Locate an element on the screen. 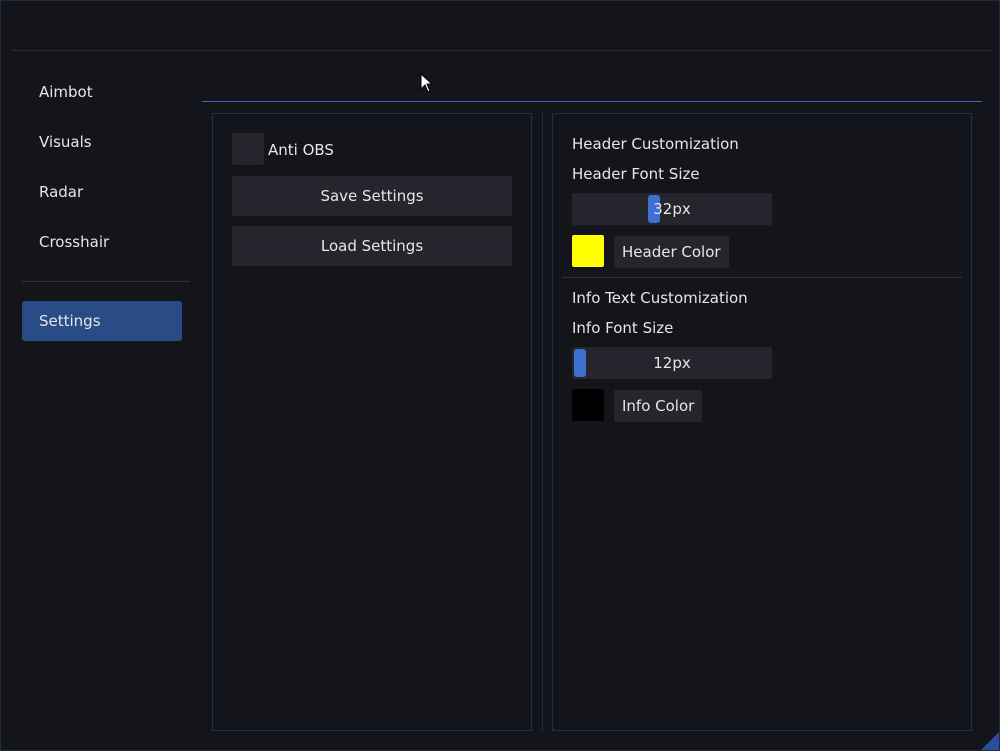 This screenshot has height=751, width=1000. info-color-swatch is located at coordinates (588, 405).